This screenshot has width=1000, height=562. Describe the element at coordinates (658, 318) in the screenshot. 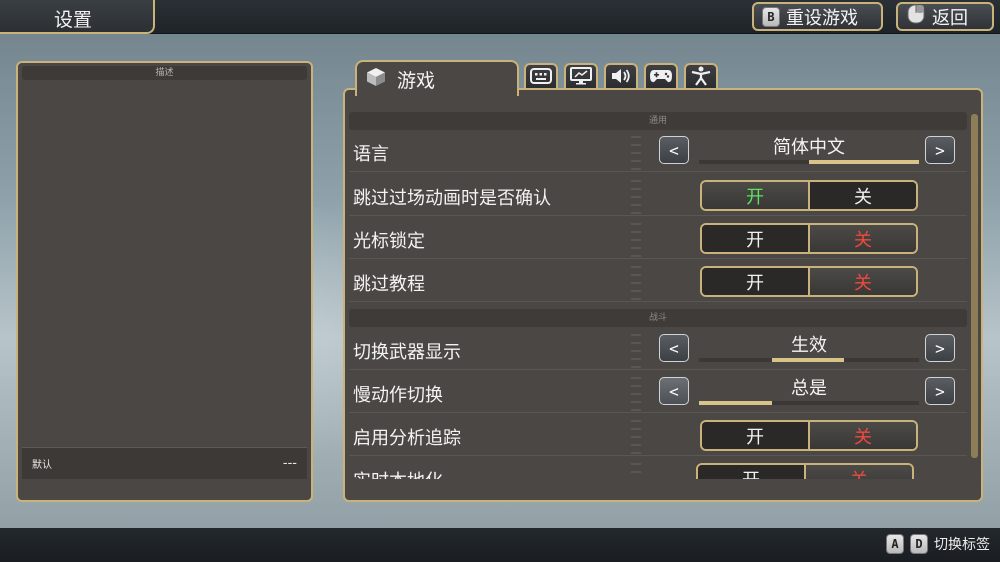

I see `section-header-combat: 战斗` at that location.